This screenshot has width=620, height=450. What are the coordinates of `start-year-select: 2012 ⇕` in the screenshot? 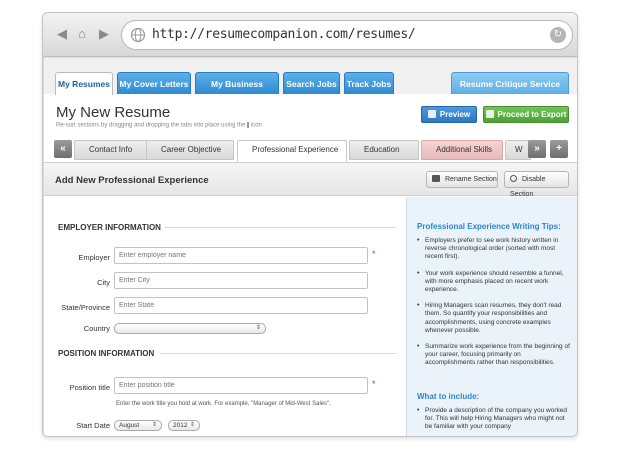 It's located at (184, 425).